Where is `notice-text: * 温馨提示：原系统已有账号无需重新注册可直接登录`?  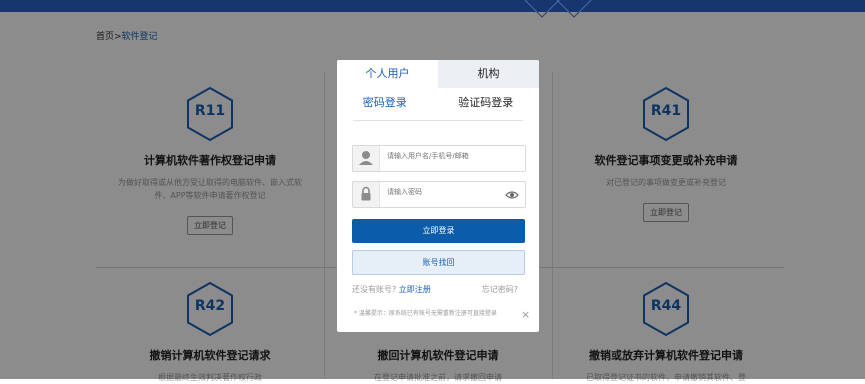 notice-text: * 温馨提示：原系统已有账号无需重新注册可直接登录 is located at coordinates (425, 313).